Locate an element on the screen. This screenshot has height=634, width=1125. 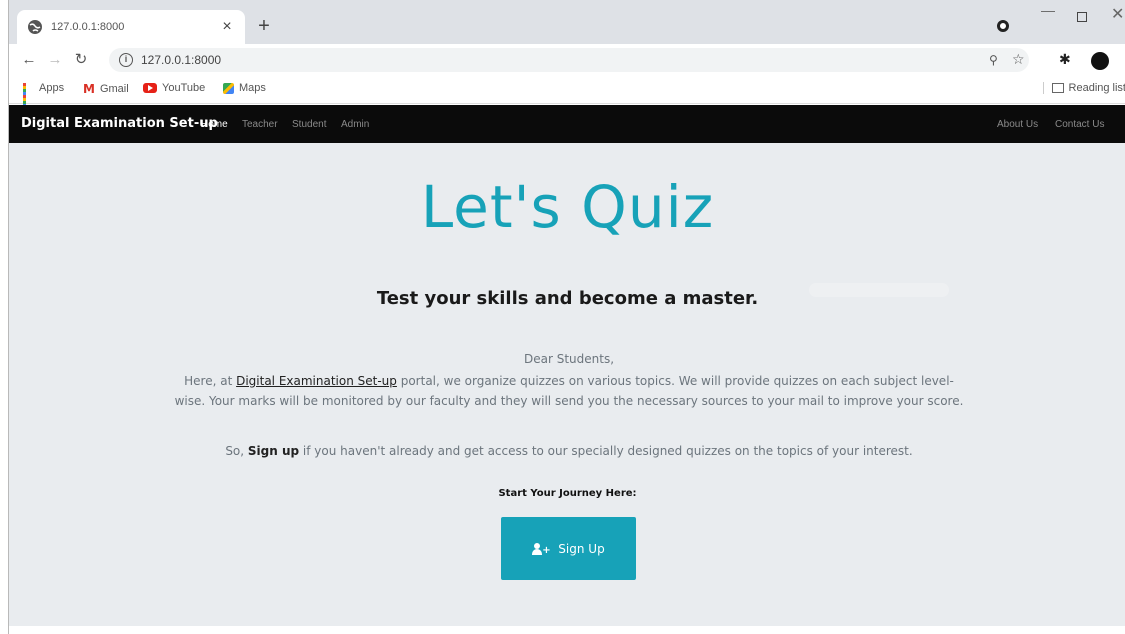
tab-strip: 127.0.0.1:8000 × + — ✕ is located at coordinates (567, 22).